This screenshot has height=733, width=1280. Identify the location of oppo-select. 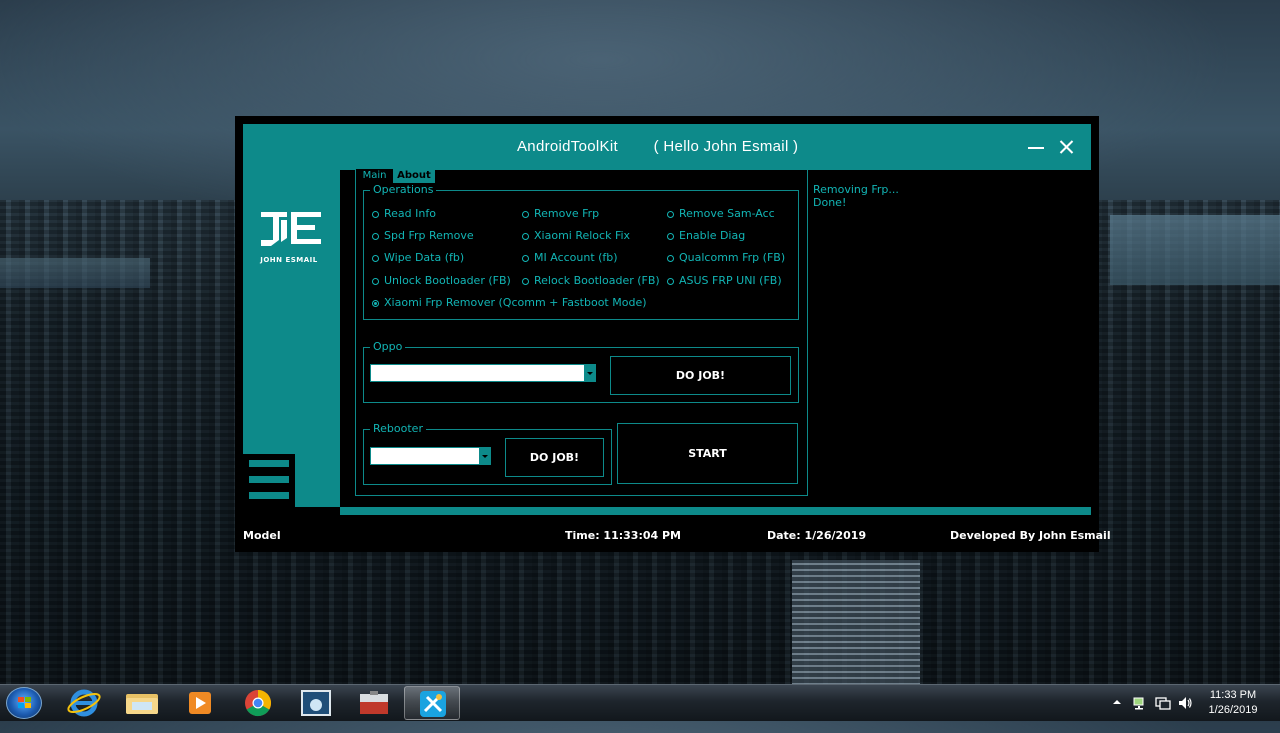
(483, 373).